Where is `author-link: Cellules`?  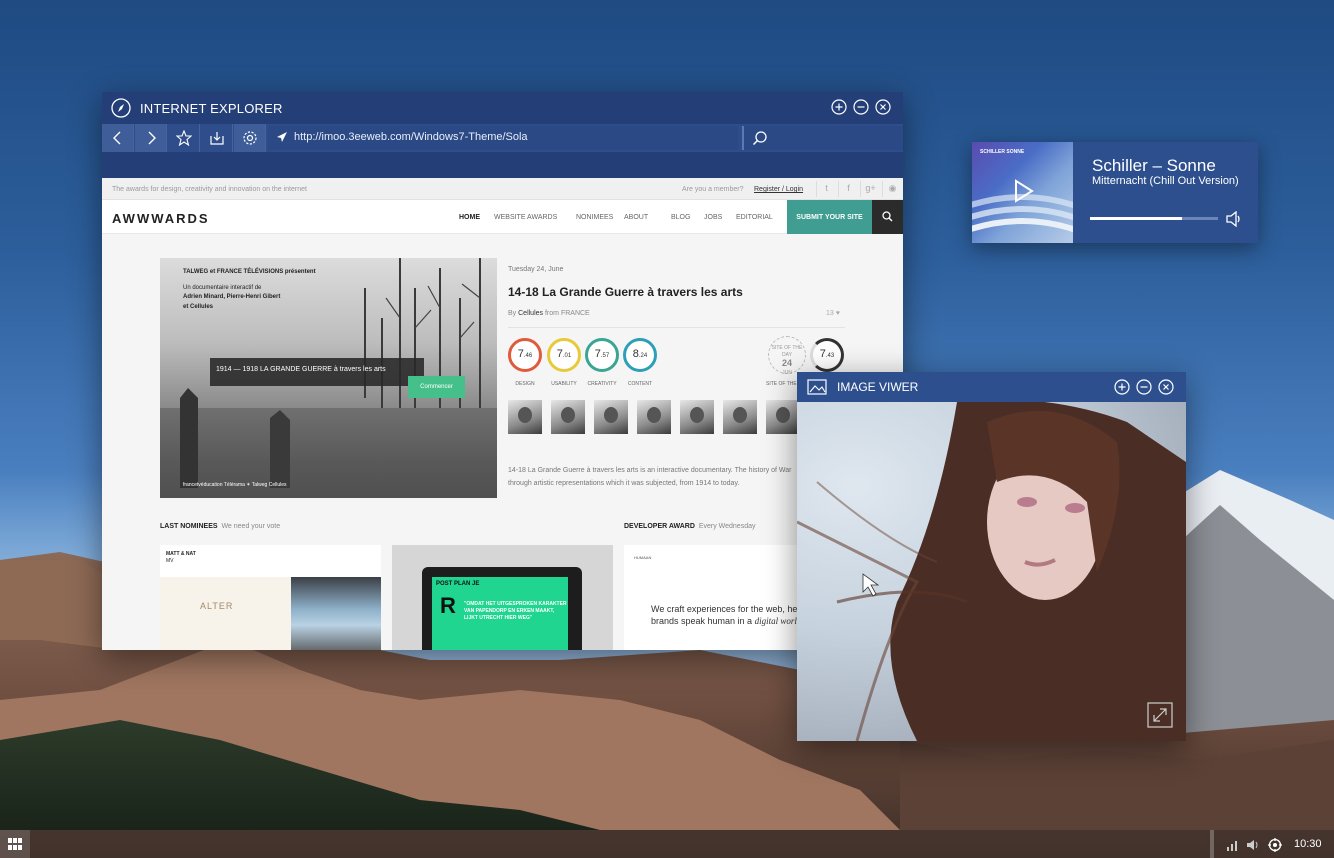 author-link: Cellules is located at coordinates (530, 313).